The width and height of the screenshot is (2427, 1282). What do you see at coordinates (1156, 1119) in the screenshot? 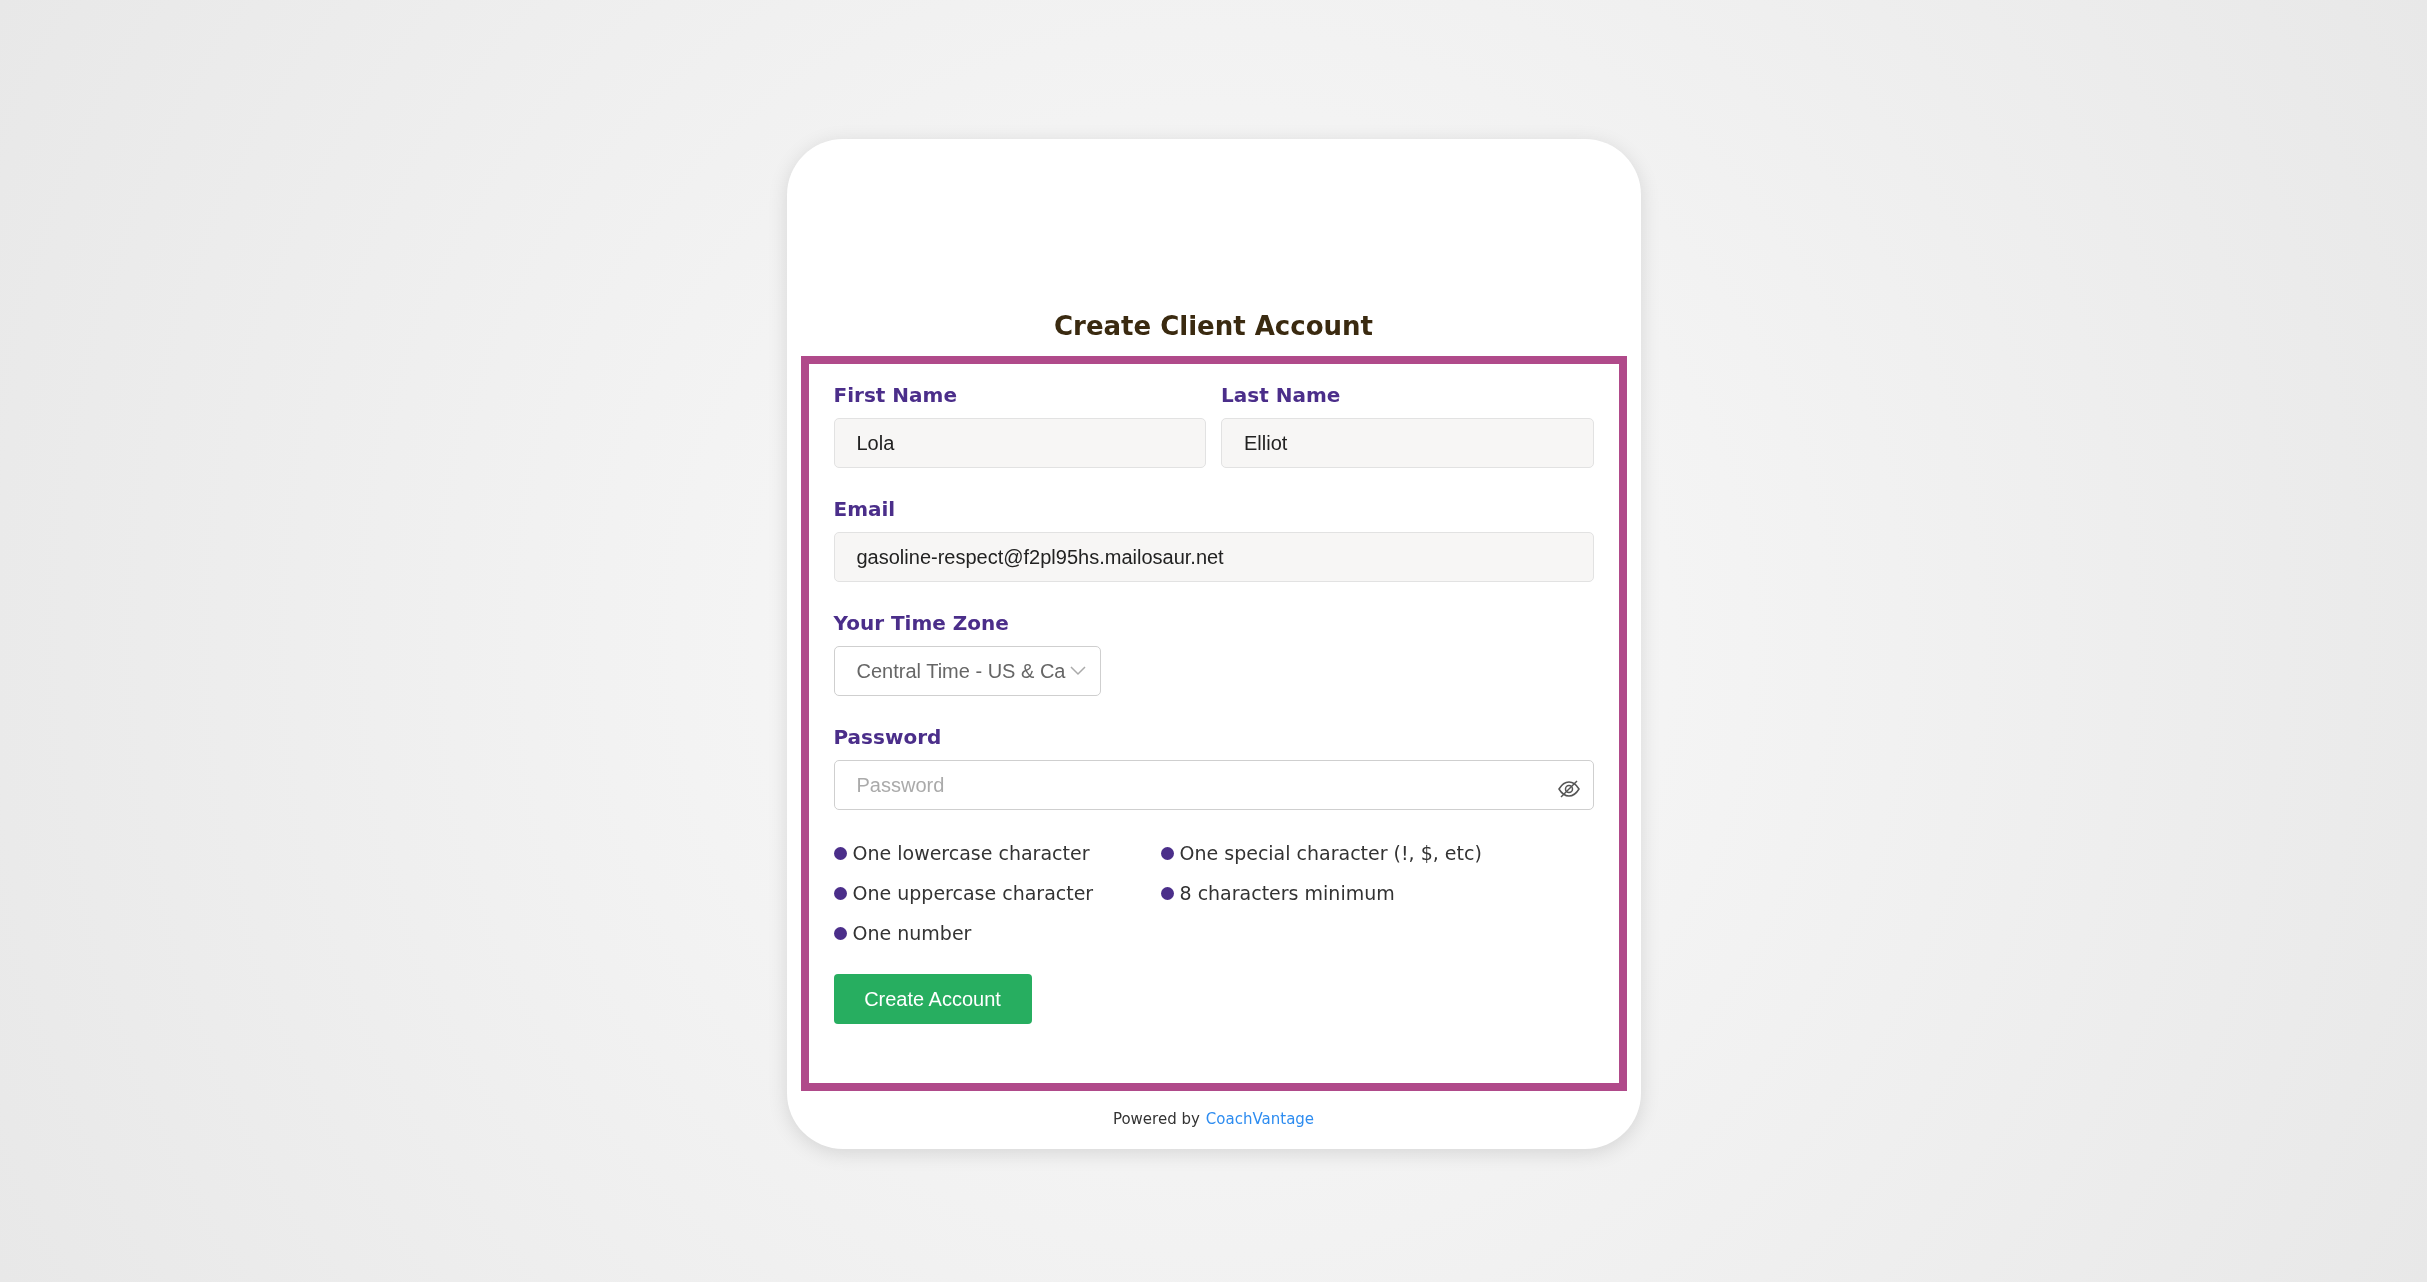
I see `footer-text: Powered by` at bounding box center [1156, 1119].